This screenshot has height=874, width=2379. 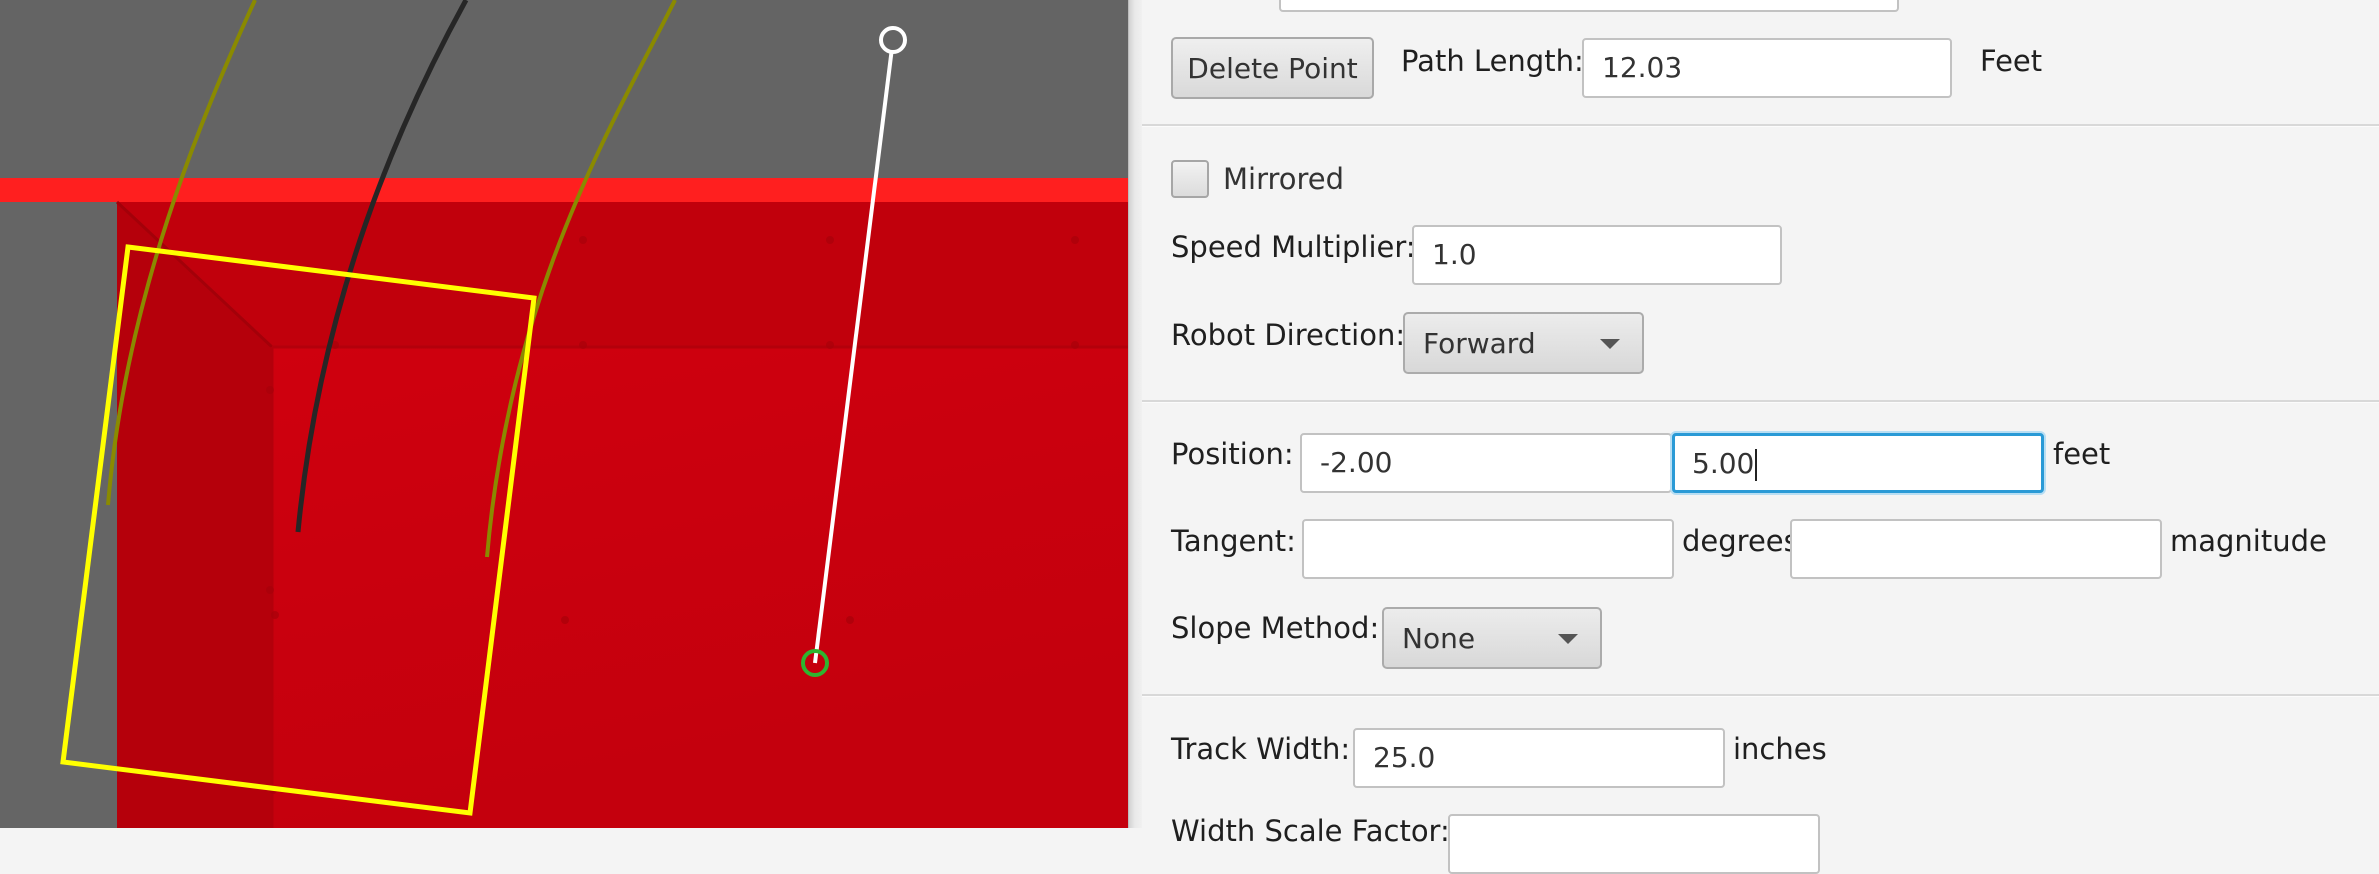 I want to click on path-length-label: Path Length:, so click(x=1492, y=61).